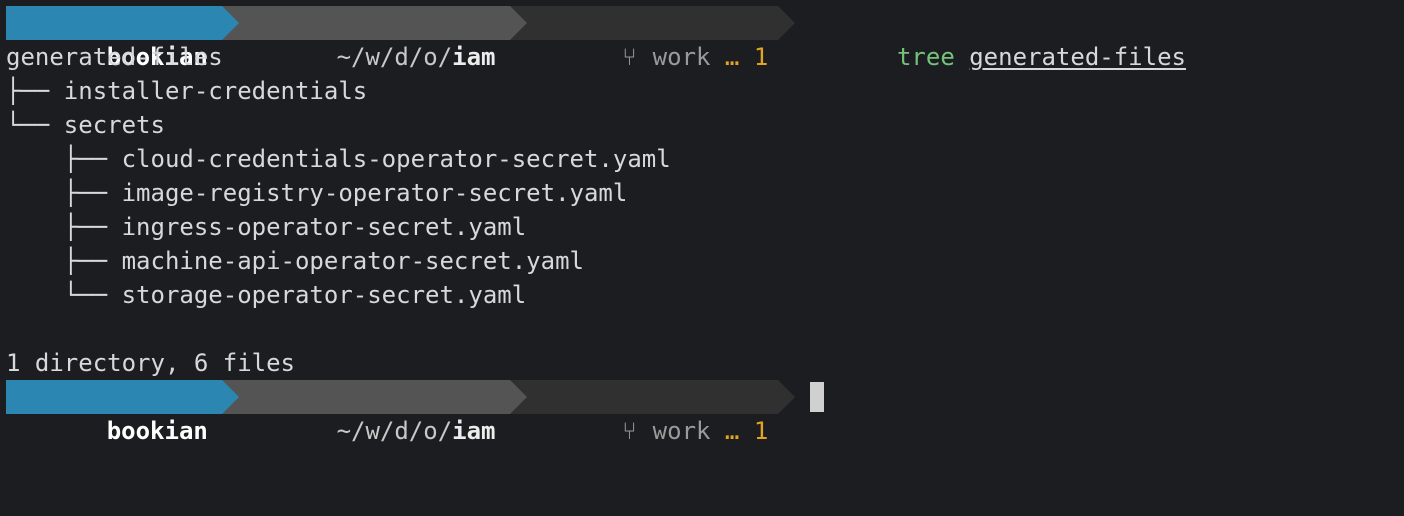 This screenshot has width=1404, height=516. I want to click on shell-prompt: bookian ~/w/d/o/iam ⑂ work … 1, so click(415, 412).